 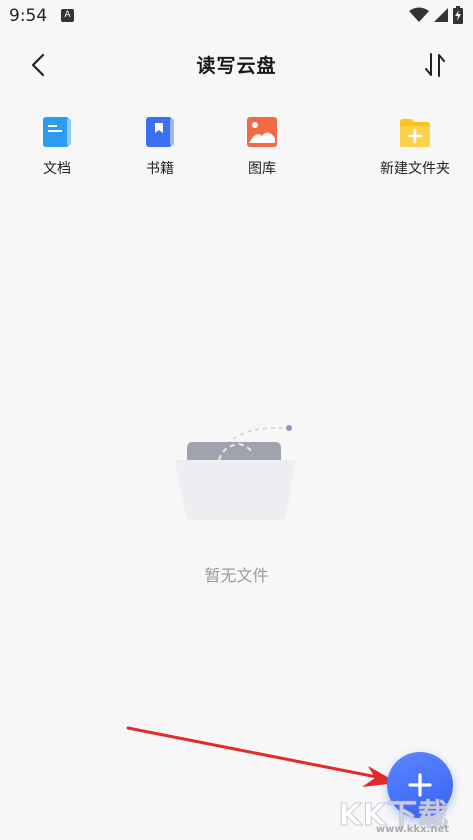 I want to click on status-bar: 9:54 A, so click(x=236, y=16).